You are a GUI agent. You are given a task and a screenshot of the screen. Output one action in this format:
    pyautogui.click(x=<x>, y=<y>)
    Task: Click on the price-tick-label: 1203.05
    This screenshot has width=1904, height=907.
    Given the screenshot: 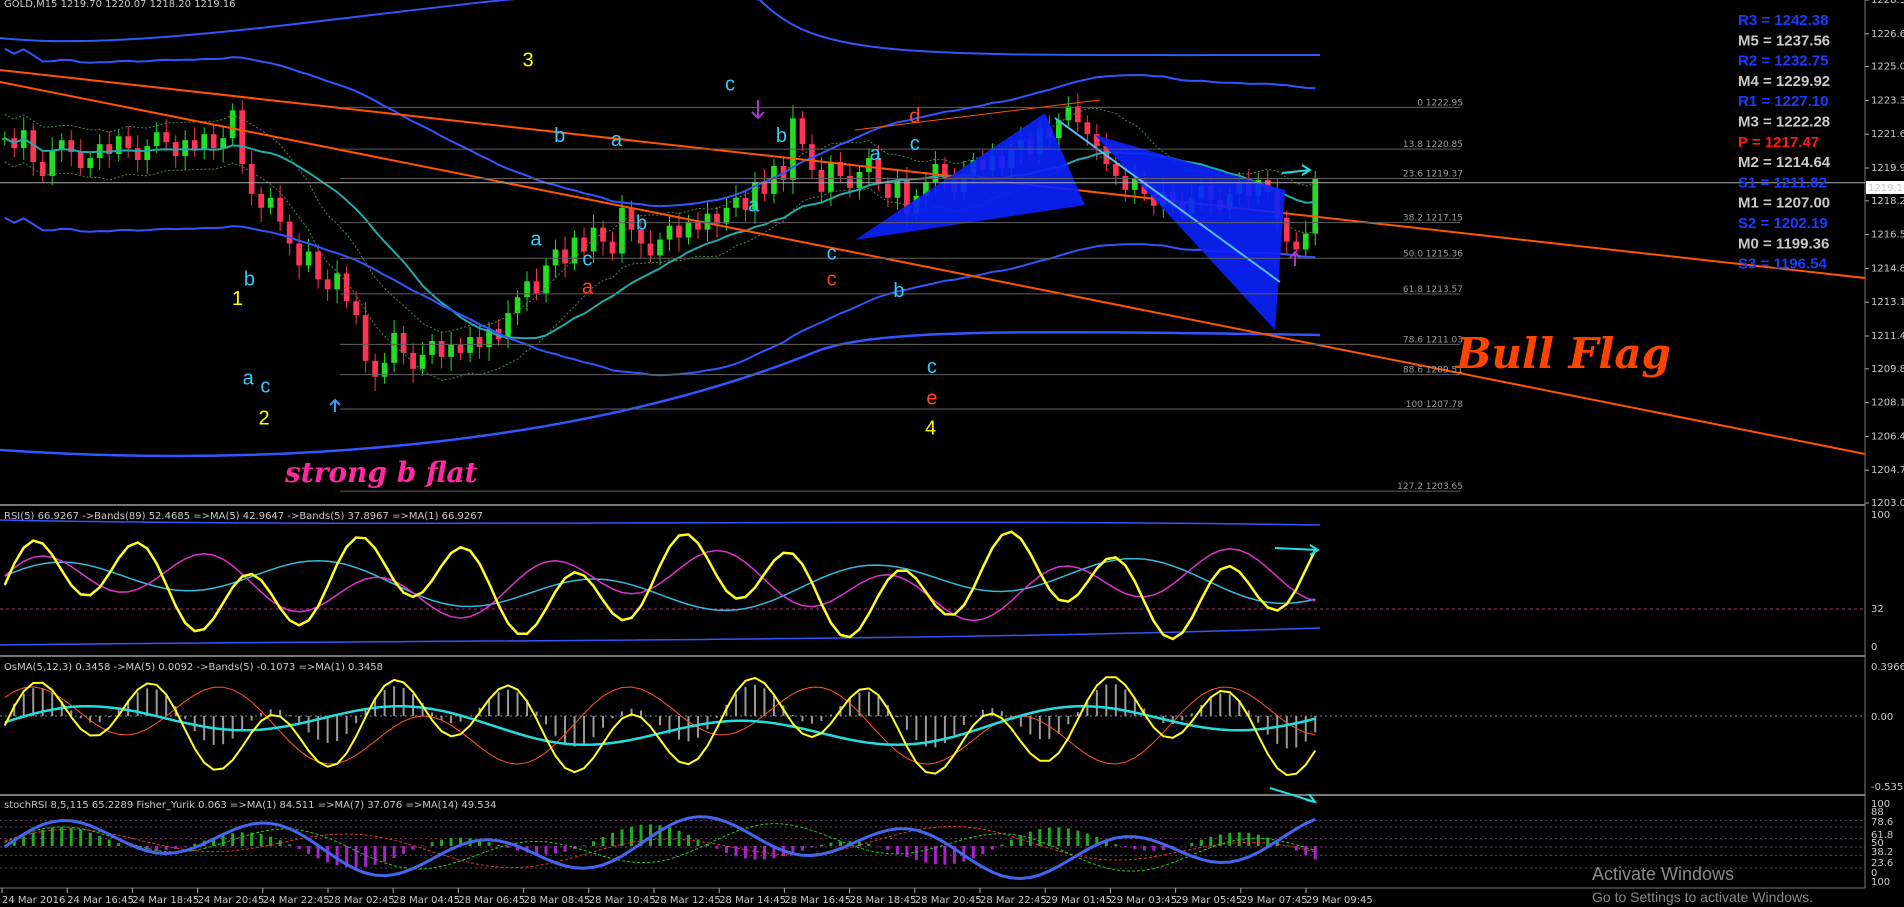 What is the action you would take?
    pyautogui.click(x=1887, y=503)
    